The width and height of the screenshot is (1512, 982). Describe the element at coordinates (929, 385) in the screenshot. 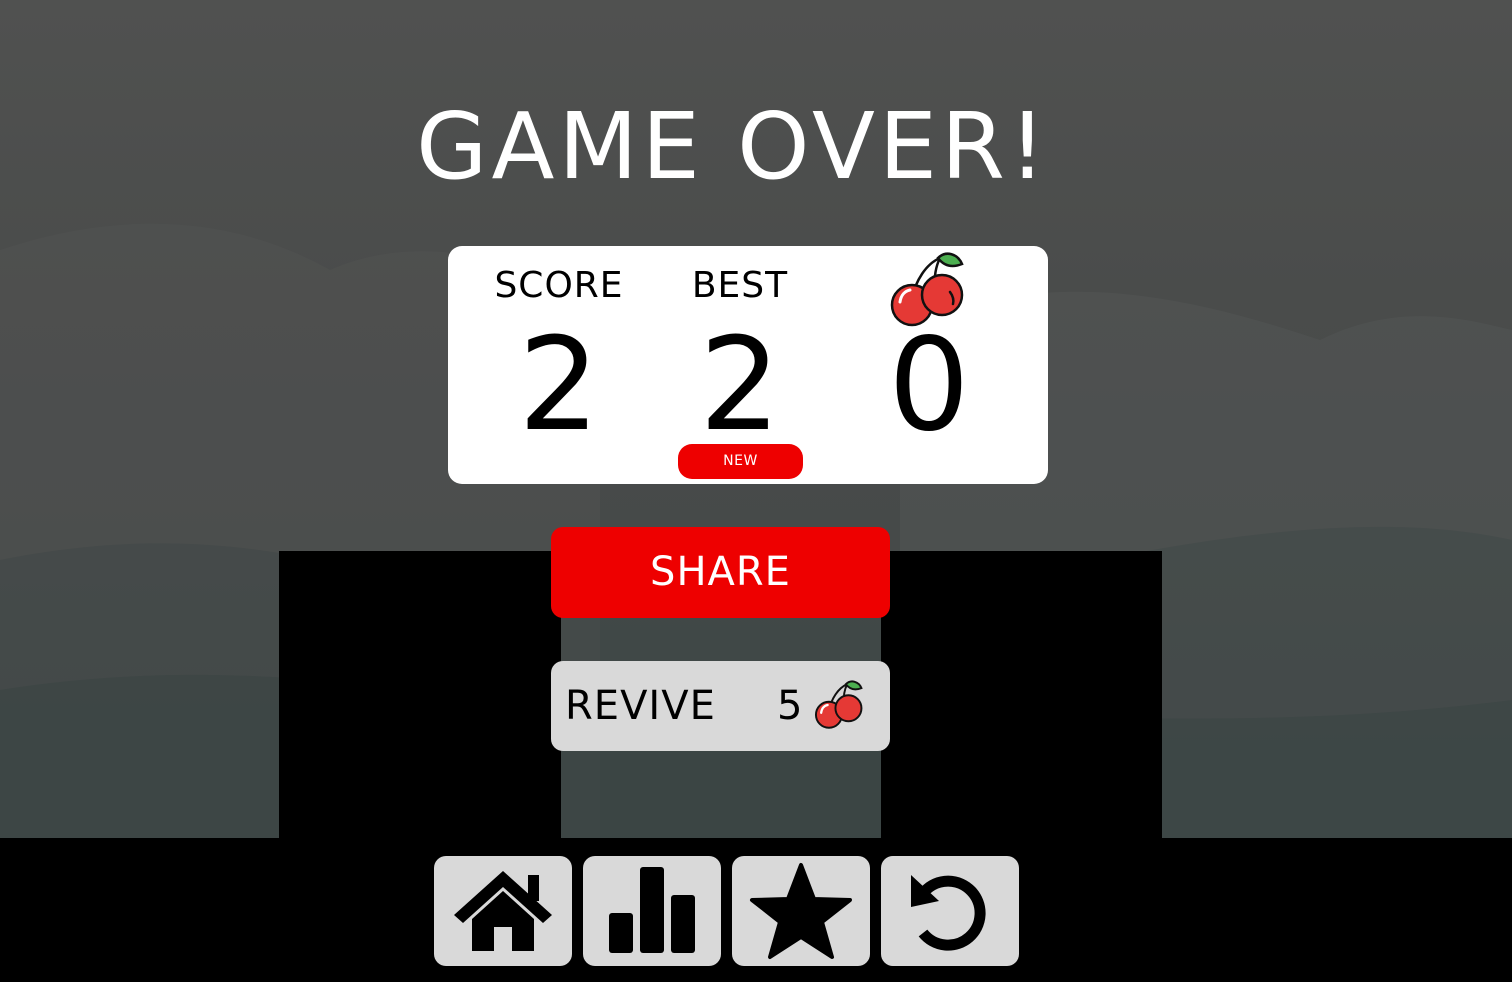

I see `cherries-value: 0` at that location.